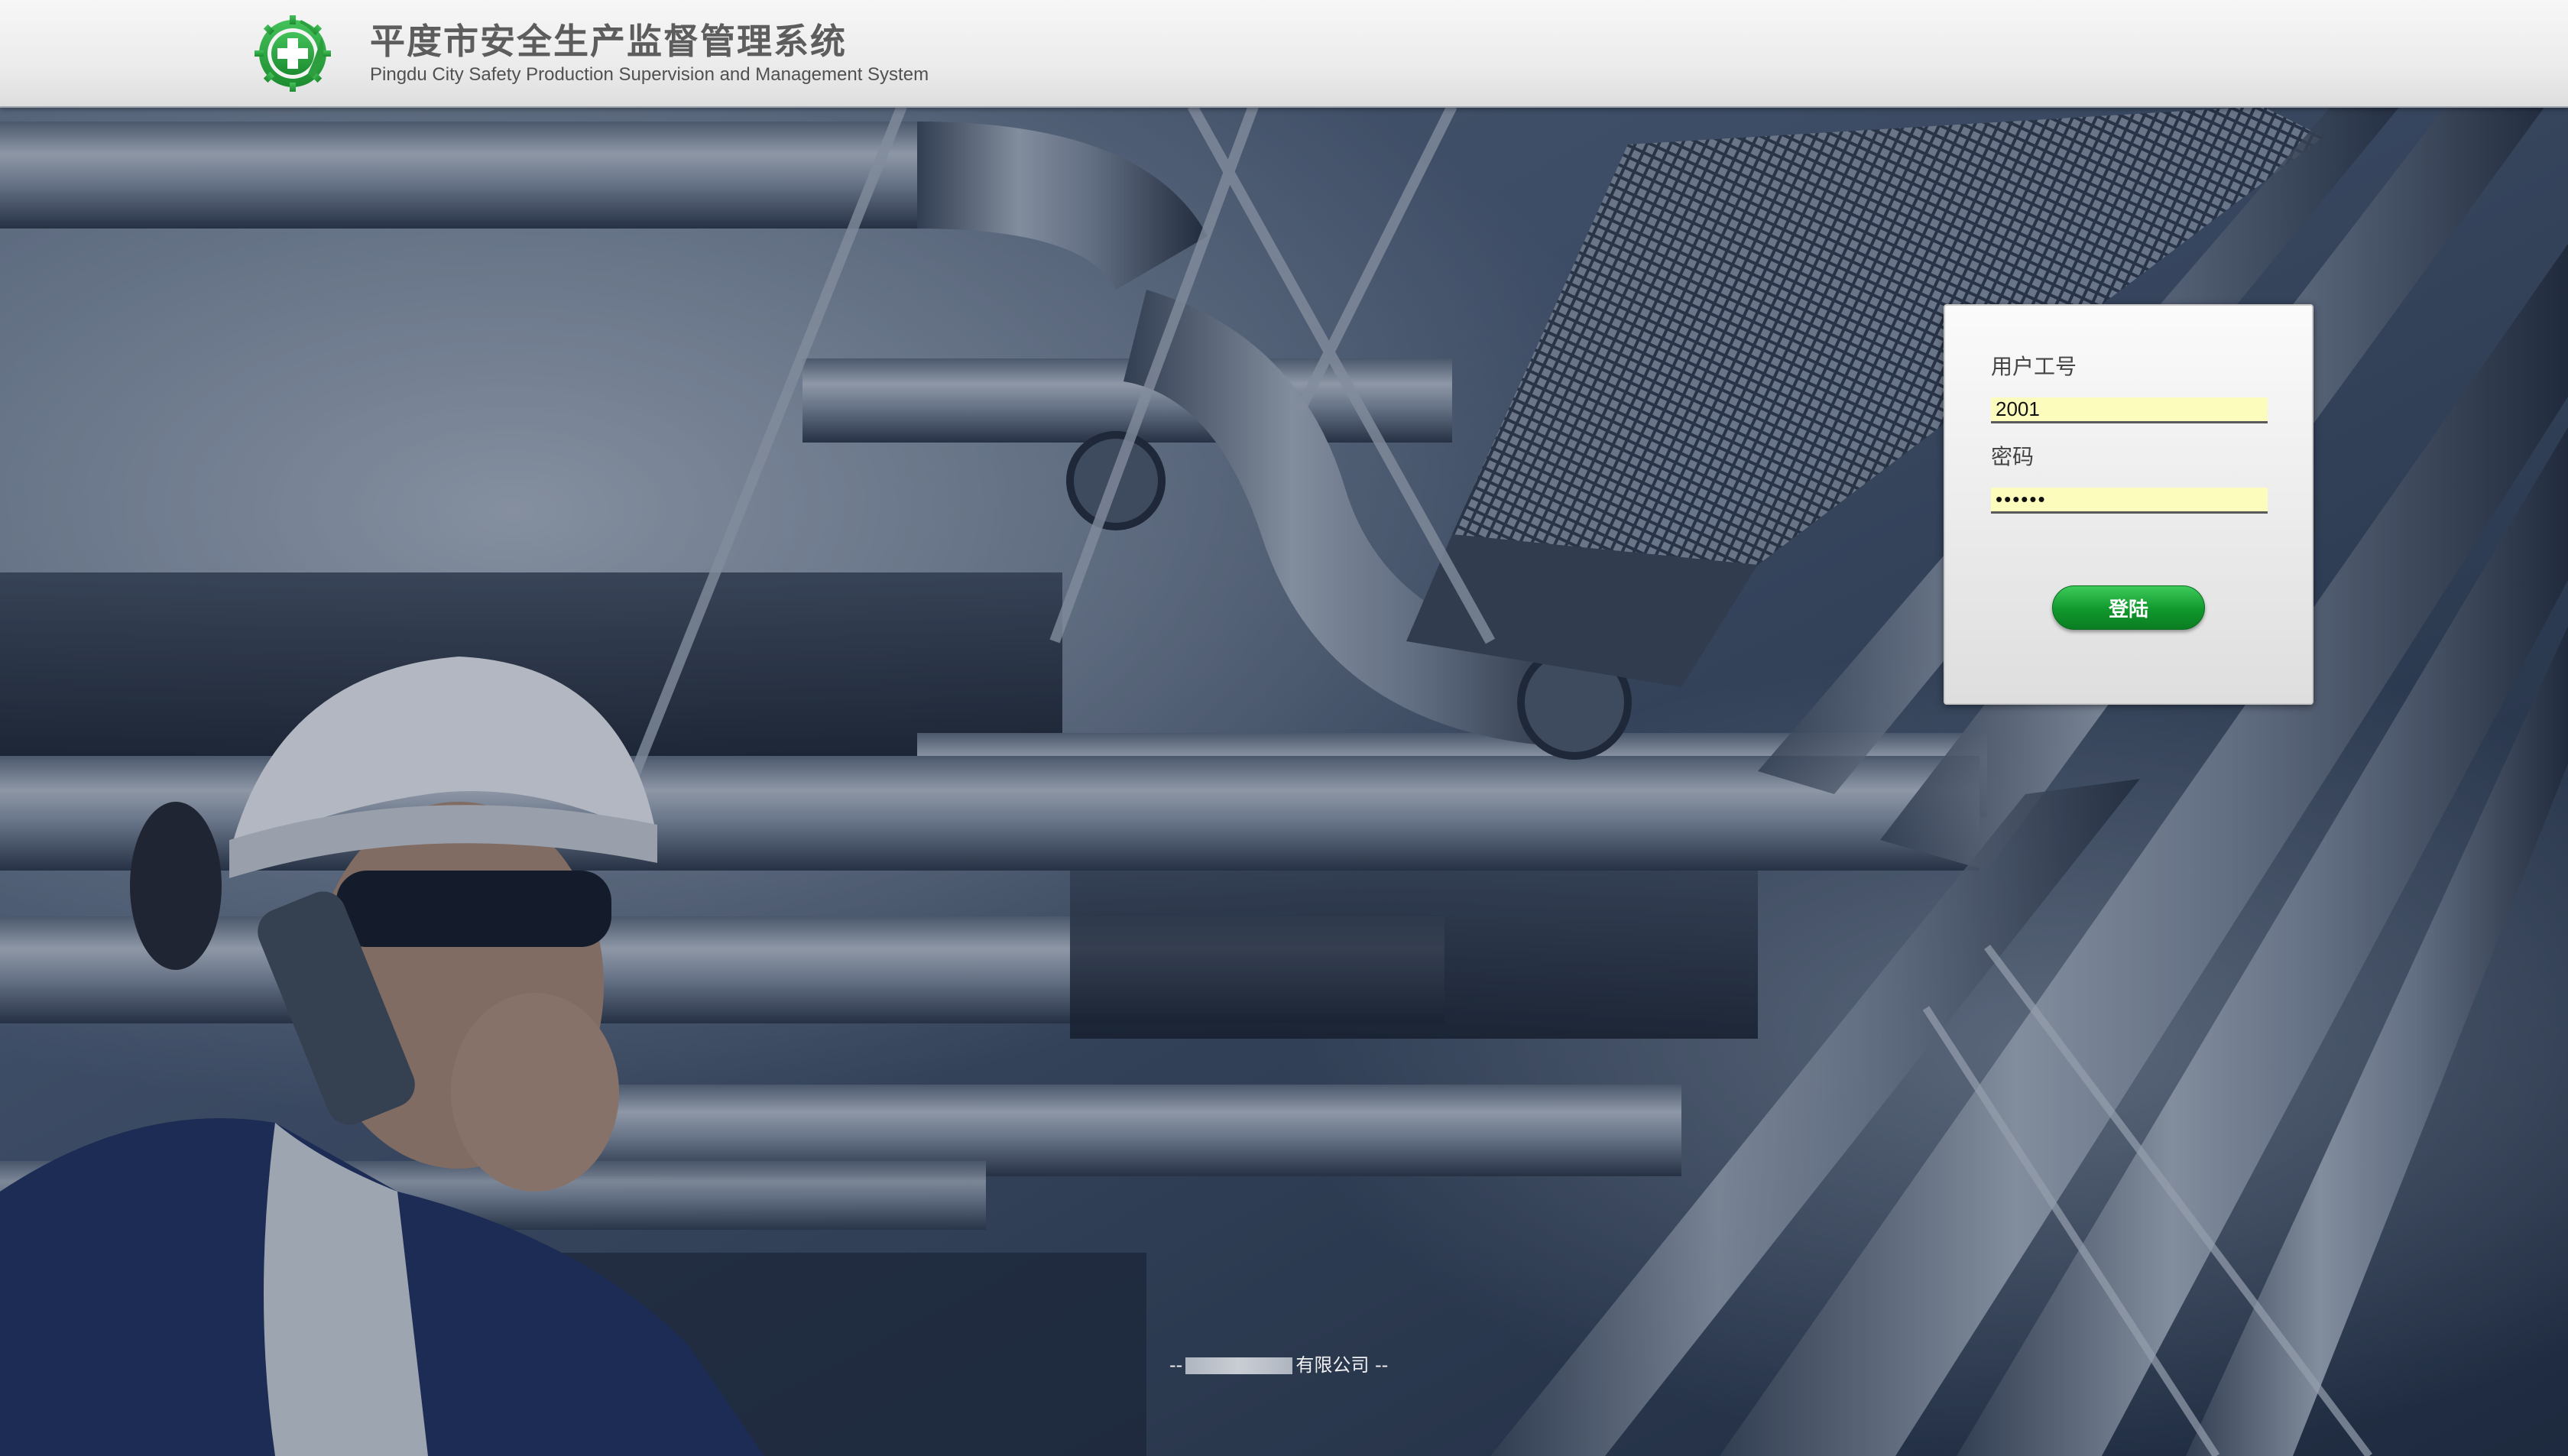 This screenshot has height=1456, width=2568. I want to click on footer-company-suffix: 有限公司 --, so click(1342, 1365).